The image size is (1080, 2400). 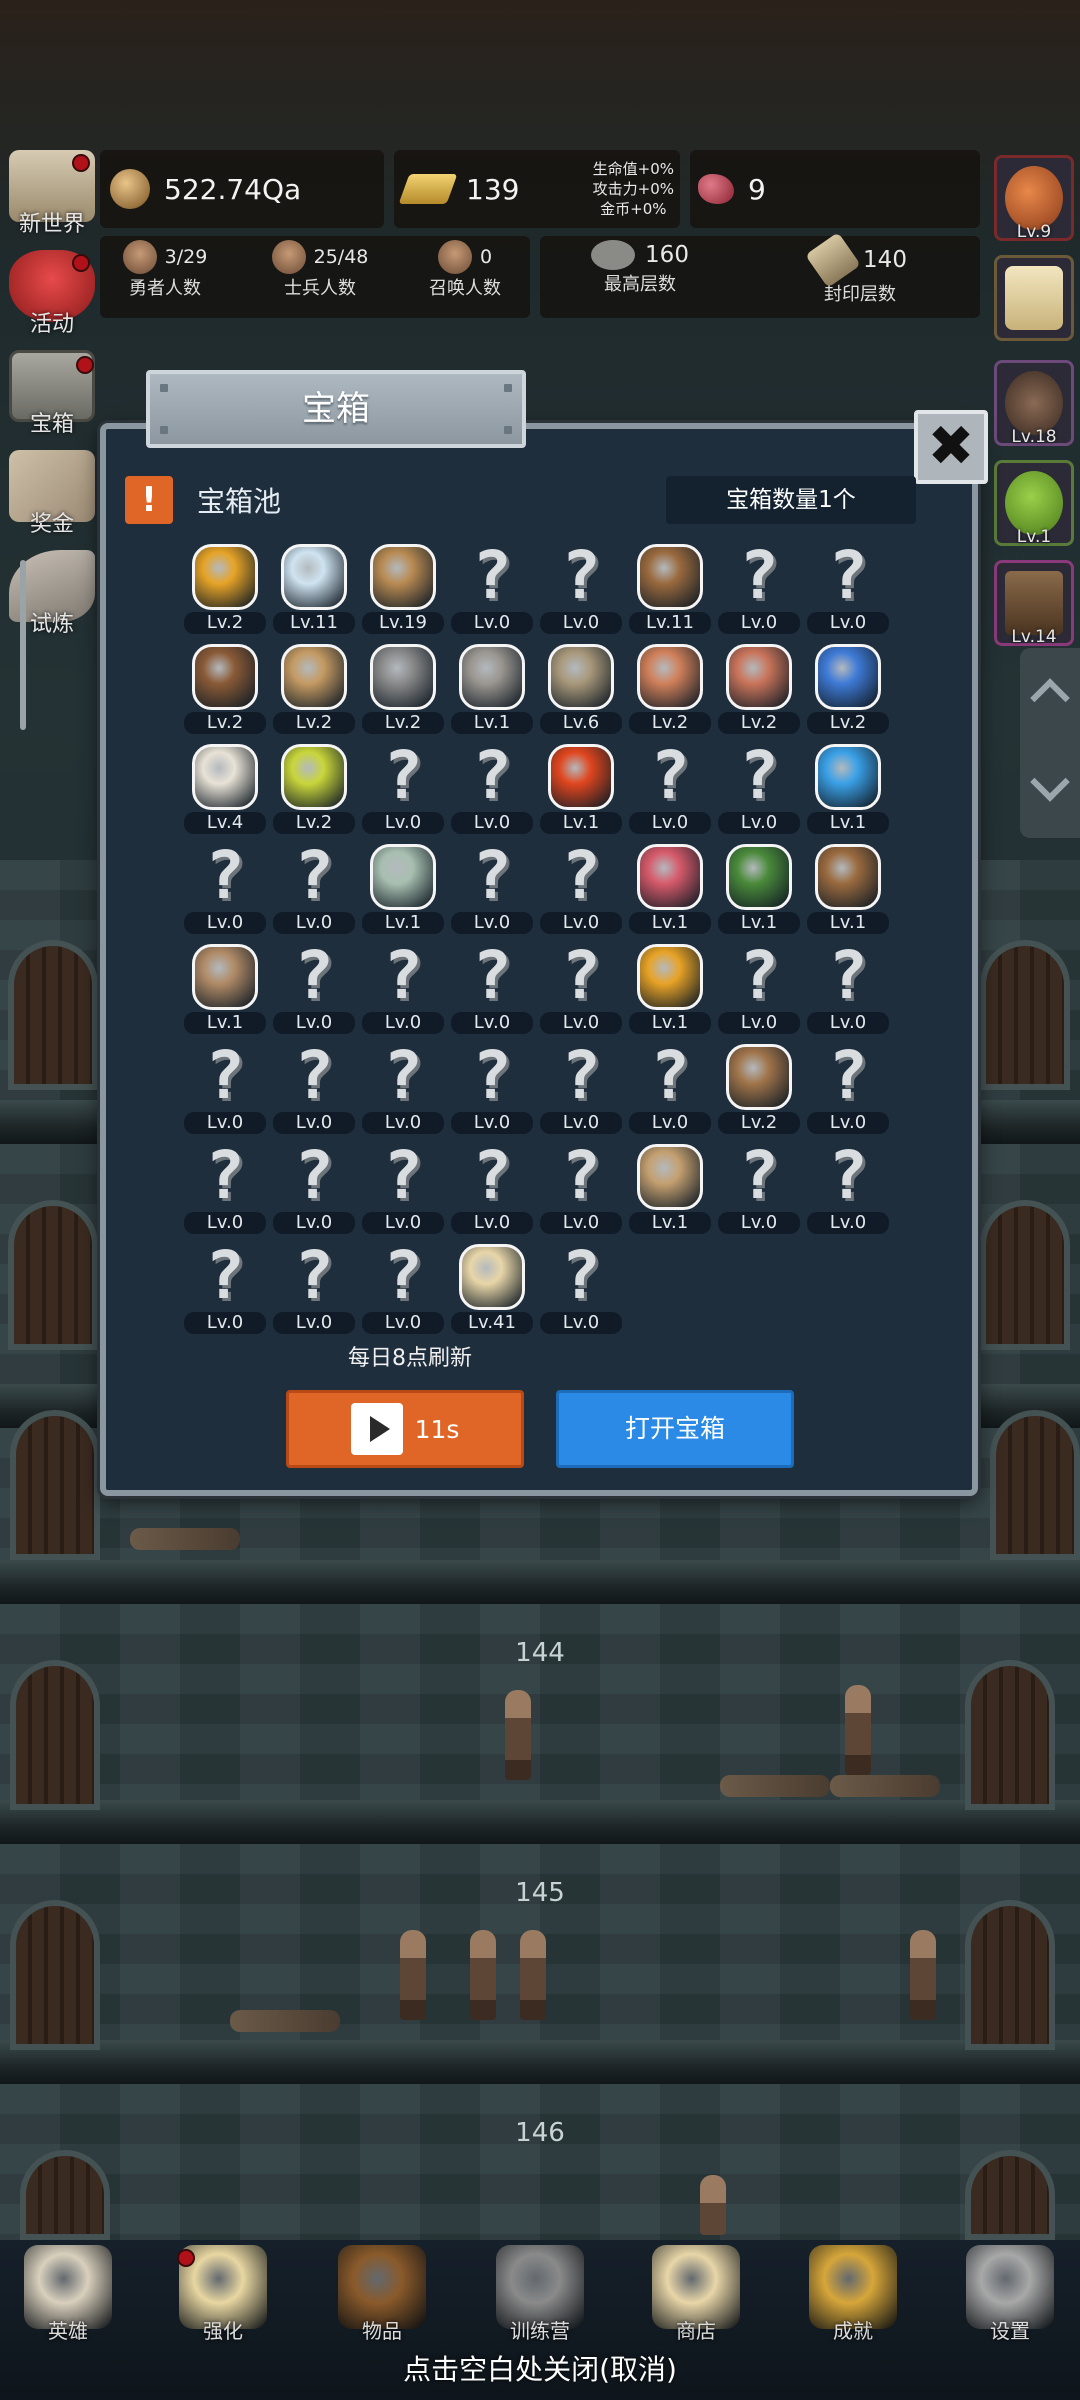 What do you see at coordinates (581, 777) in the screenshot?
I see `red-potion-icon` at bounding box center [581, 777].